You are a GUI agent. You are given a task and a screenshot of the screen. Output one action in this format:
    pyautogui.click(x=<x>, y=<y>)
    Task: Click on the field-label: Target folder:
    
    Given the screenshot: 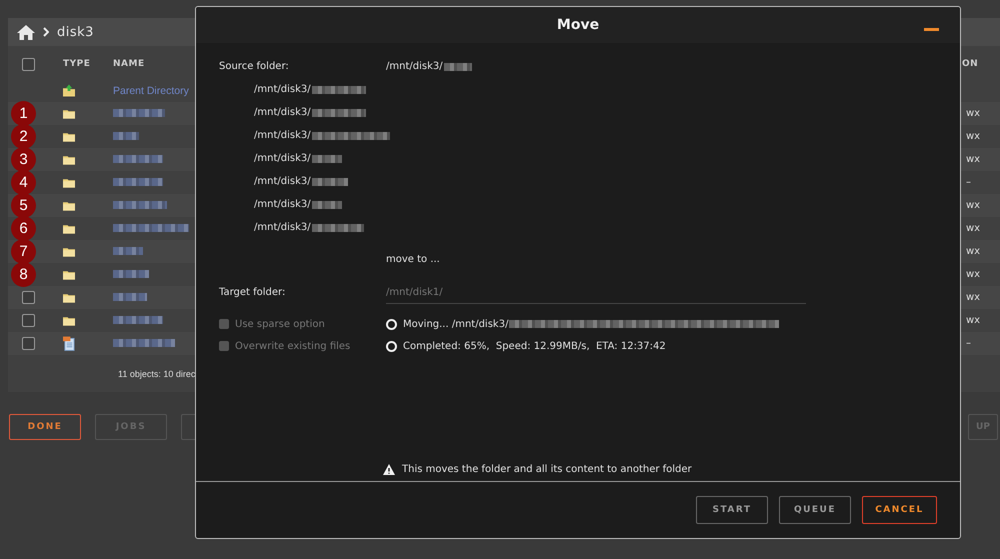 What is the action you would take?
    pyautogui.click(x=252, y=292)
    